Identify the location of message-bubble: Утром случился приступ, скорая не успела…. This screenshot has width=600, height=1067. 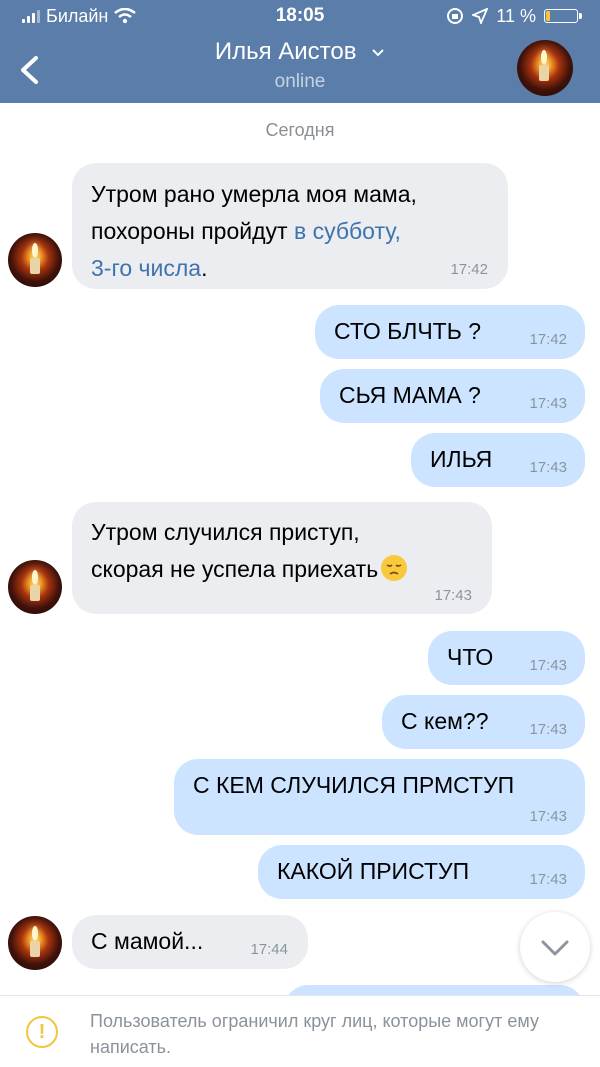
(282, 558).